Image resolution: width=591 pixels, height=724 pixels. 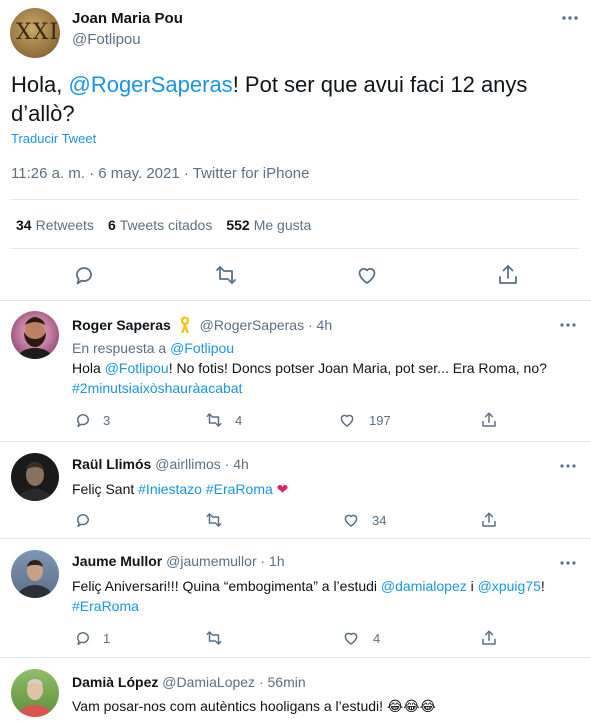 What do you see at coordinates (64, 225) in the screenshot?
I see `retweets-label: Retweets` at bounding box center [64, 225].